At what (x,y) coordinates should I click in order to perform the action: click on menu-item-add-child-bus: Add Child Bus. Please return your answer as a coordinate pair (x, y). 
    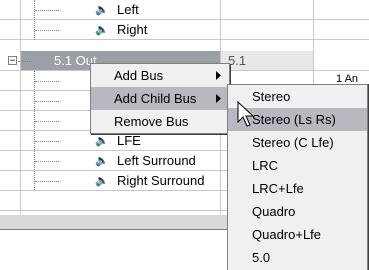
    Looking at the image, I should click on (160, 98).